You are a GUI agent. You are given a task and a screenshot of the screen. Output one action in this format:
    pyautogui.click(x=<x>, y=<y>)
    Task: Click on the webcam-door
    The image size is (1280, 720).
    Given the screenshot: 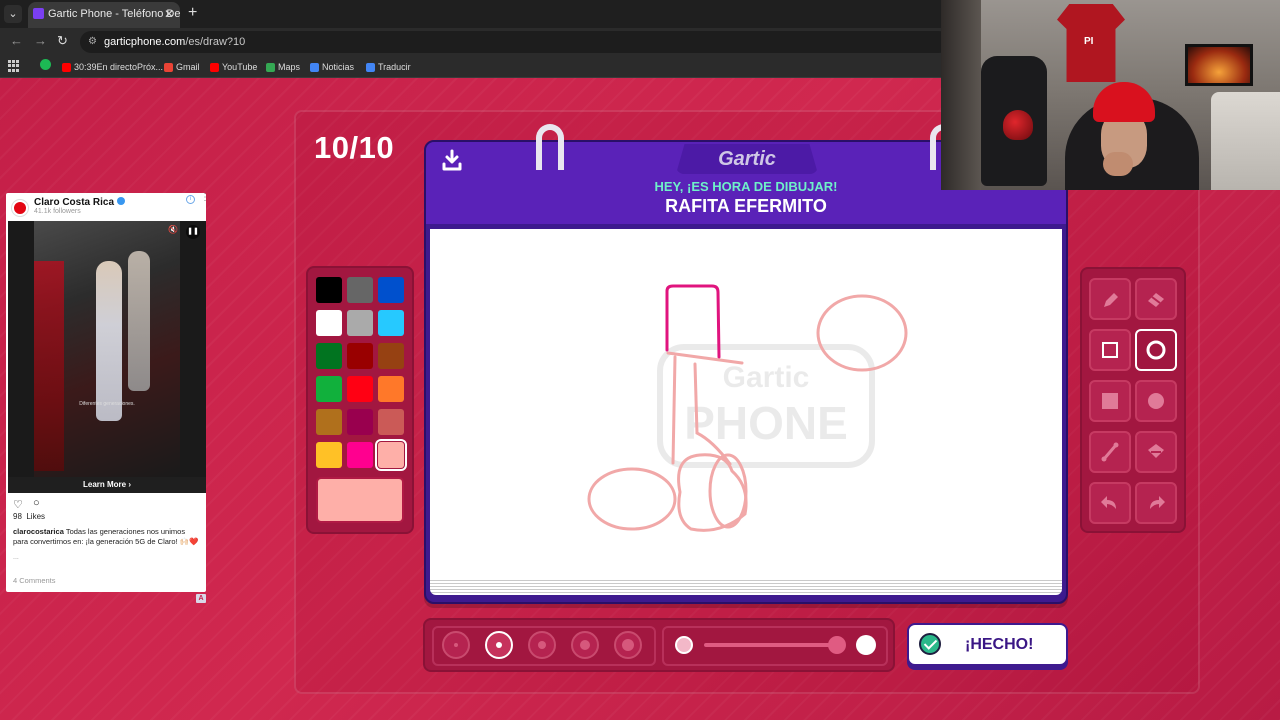 What is the action you would take?
    pyautogui.click(x=961, y=95)
    